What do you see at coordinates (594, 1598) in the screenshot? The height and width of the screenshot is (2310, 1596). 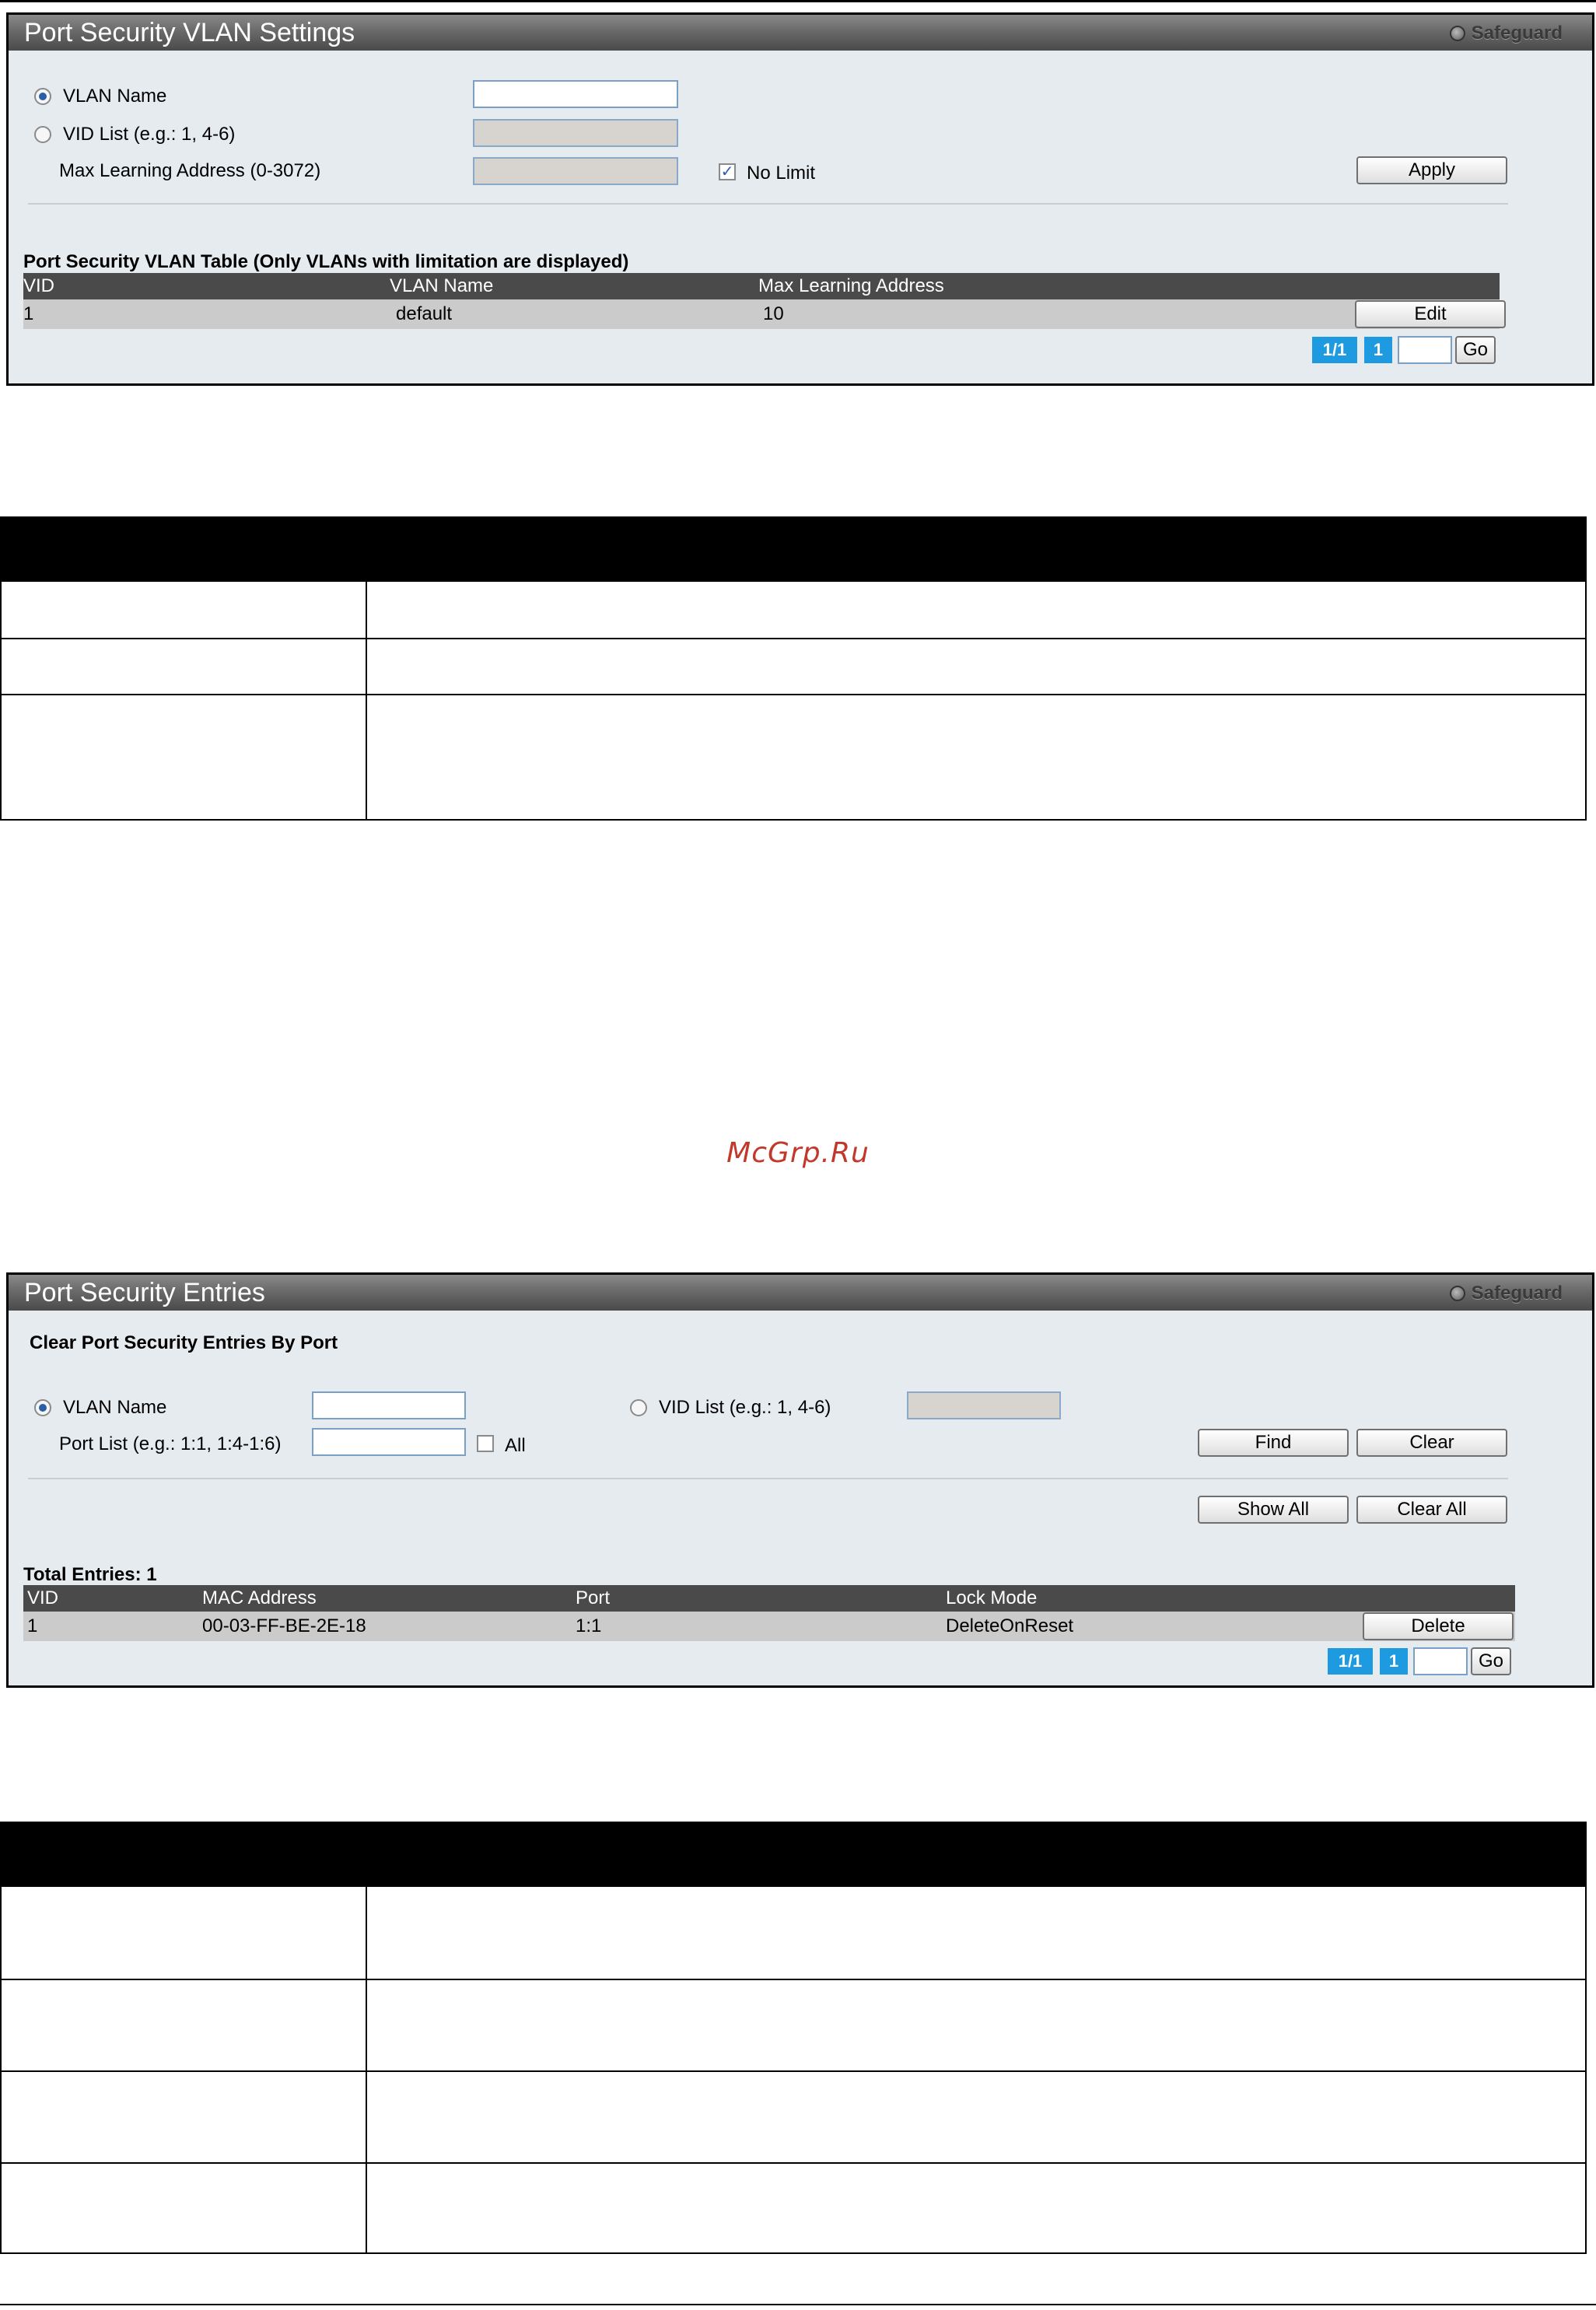 I see `column-header-port: Port` at bounding box center [594, 1598].